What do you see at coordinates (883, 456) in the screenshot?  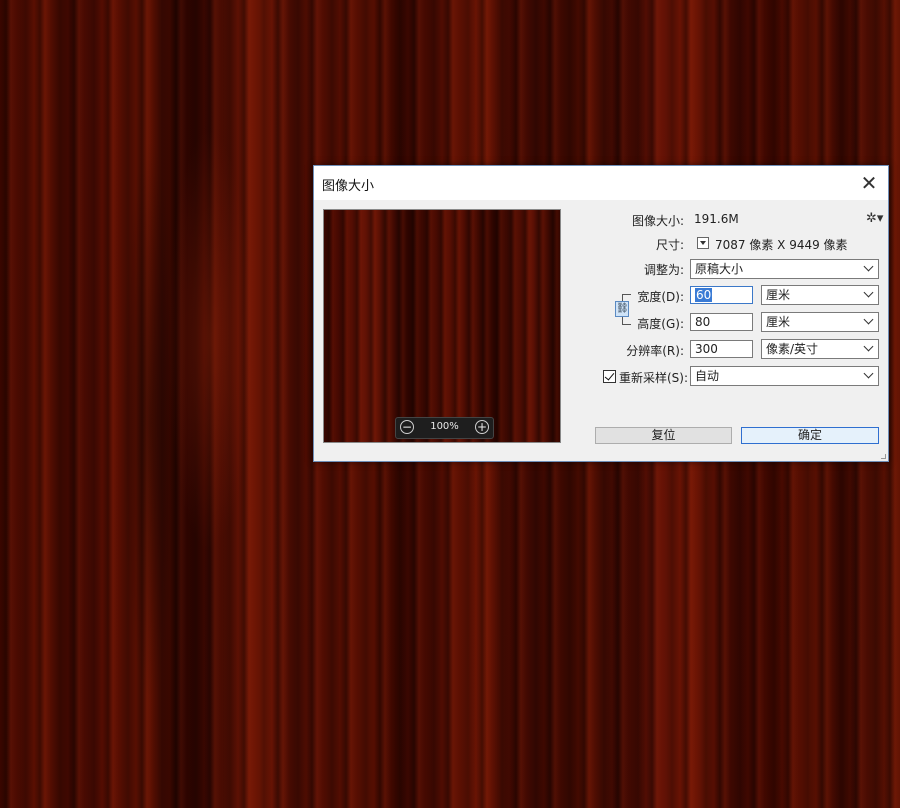 I see `resize-grip` at bounding box center [883, 456].